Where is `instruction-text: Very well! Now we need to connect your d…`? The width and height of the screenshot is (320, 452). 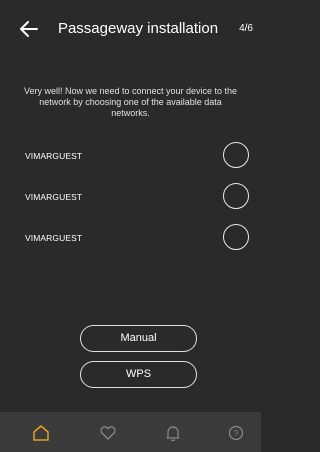 instruction-text: Very well! Now we need to connect your d… is located at coordinates (130, 102).